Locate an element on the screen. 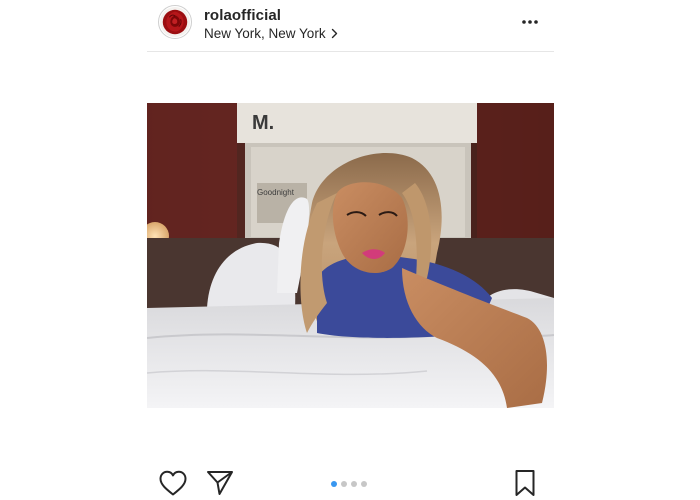 The width and height of the screenshot is (700, 500). location-link: New York, New York is located at coordinates (271, 33).